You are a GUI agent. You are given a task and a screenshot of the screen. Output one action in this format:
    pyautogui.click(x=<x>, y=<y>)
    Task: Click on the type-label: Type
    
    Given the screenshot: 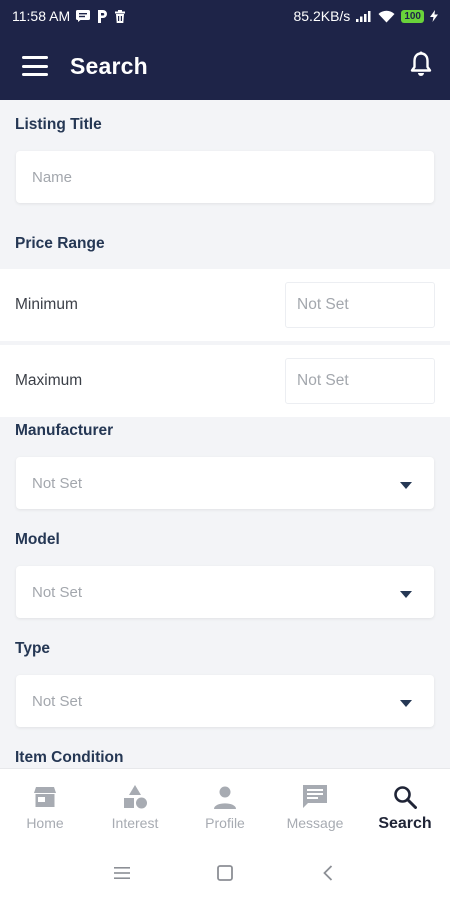 What is the action you would take?
    pyautogui.click(x=33, y=648)
    